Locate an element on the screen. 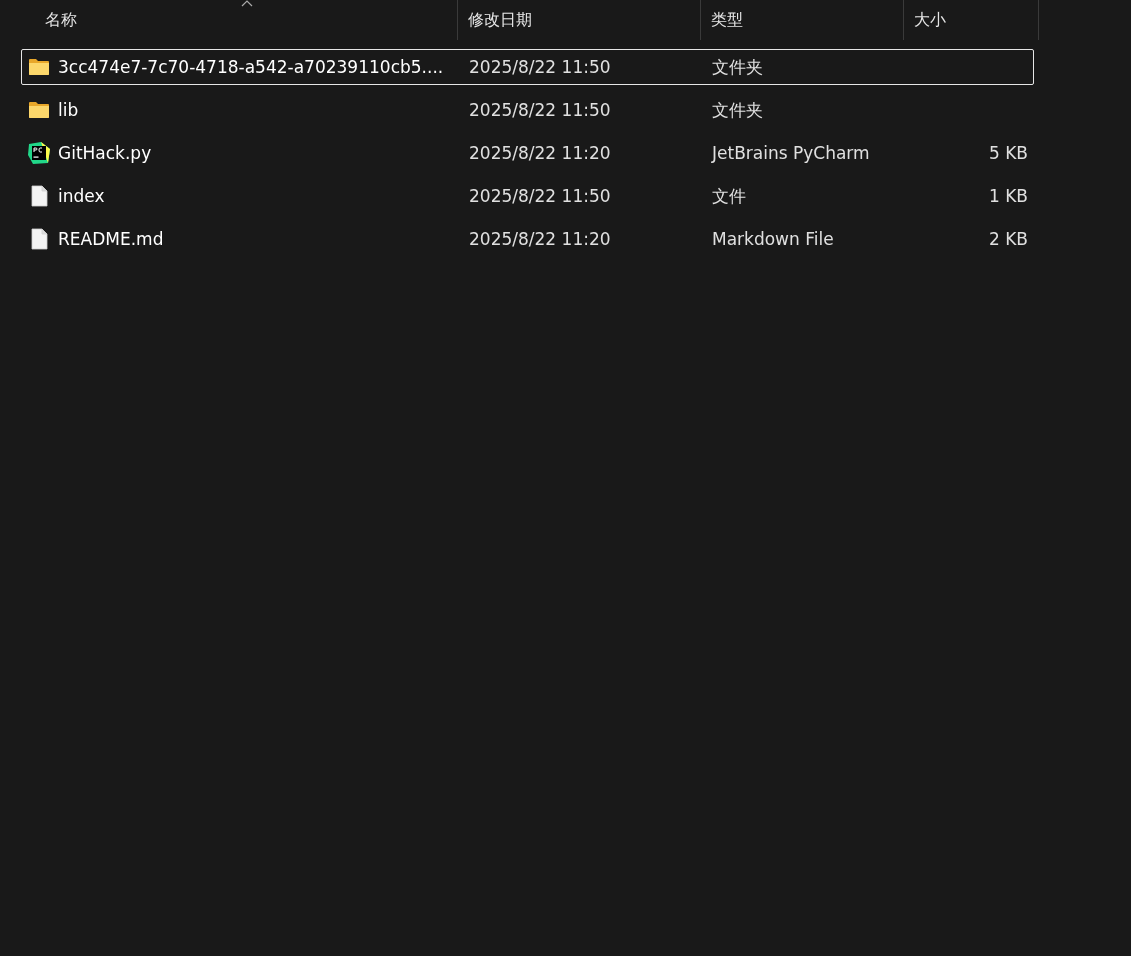 This screenshot has width=1131, height=956. file-row: GitHack.py 2025/8/22 11:20 JetBrains PyCharm 5 KB is located at coordinates (527, 153).